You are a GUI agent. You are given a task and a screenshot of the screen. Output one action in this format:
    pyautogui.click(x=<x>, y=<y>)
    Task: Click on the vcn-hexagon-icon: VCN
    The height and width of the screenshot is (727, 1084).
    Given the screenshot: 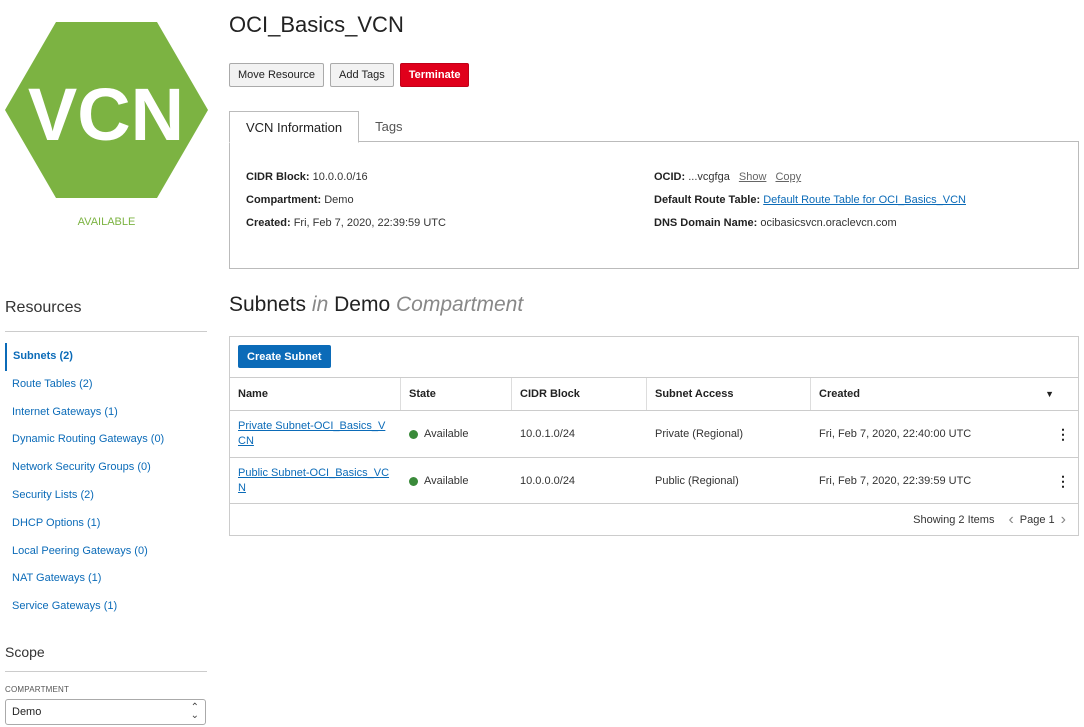 What is the action you would take?
    pyautogui.click(x=106, y=110)
    